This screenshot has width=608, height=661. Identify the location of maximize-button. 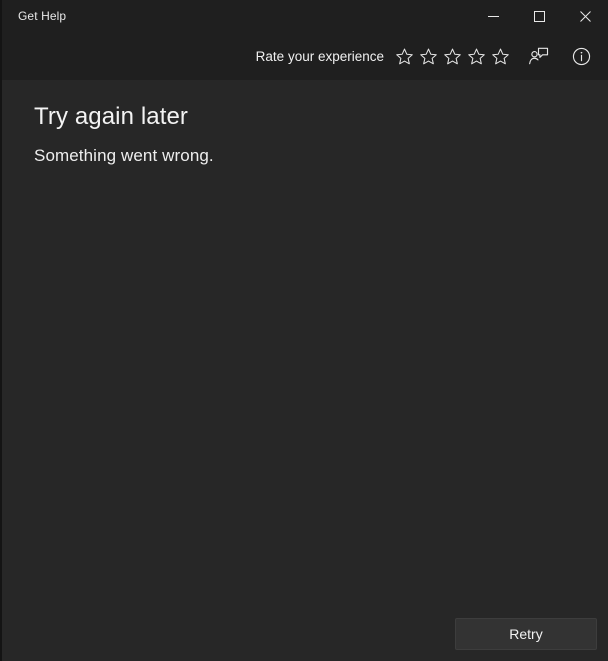
(539, 16).